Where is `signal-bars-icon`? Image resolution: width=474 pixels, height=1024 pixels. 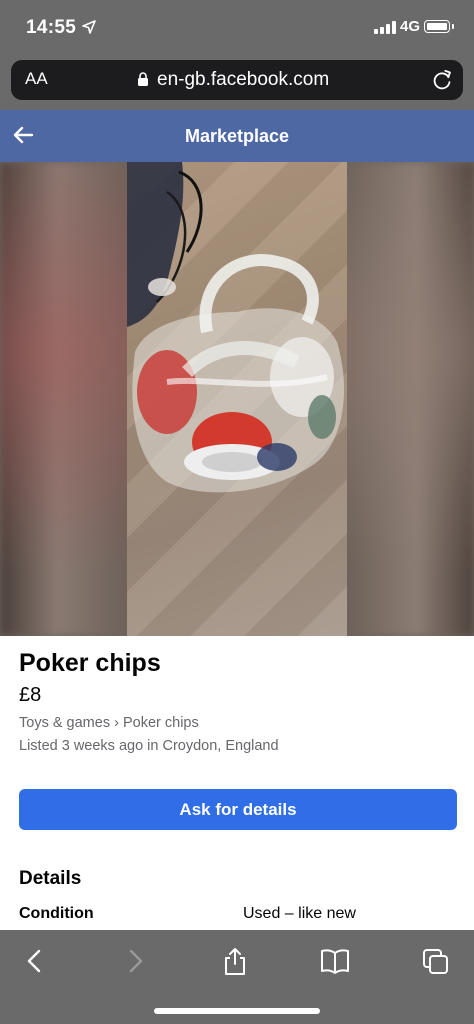 signal-bars-icon is located at coordinates (385, 27).